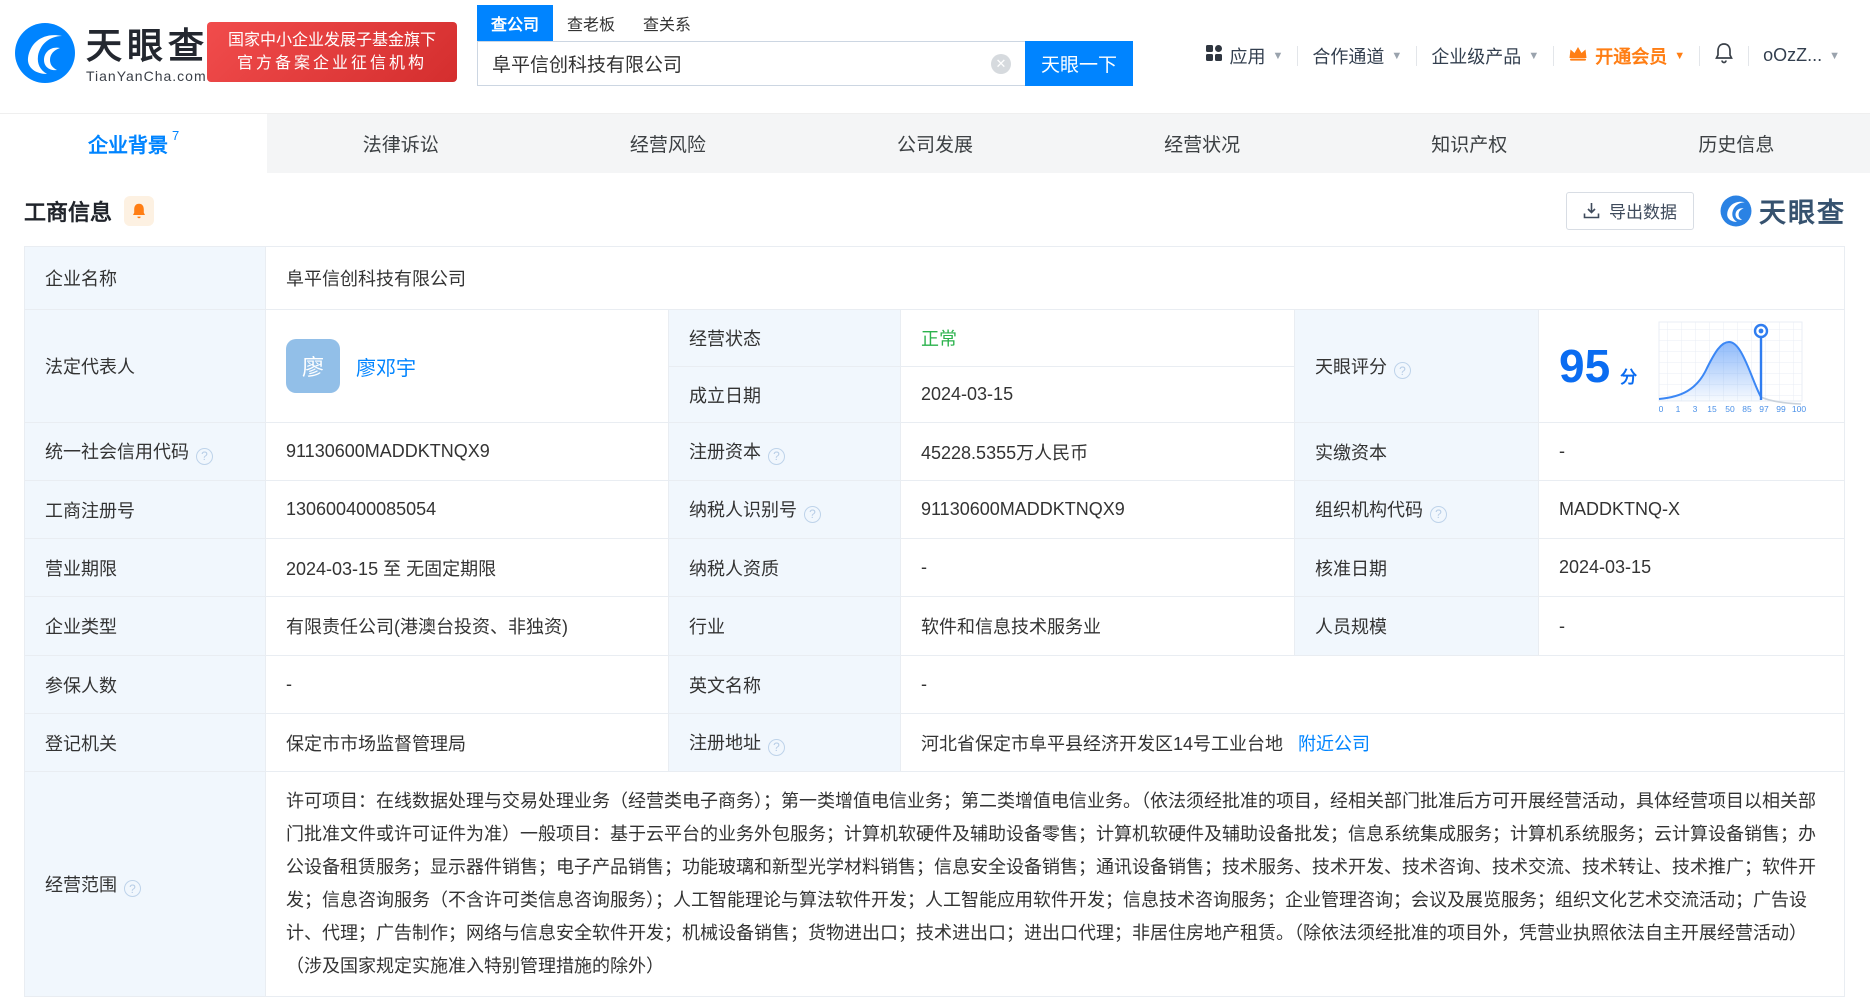 The height and width of the screenshot is (1006, 1870). I want to click on english-name-value: -, so click(1372, 684).